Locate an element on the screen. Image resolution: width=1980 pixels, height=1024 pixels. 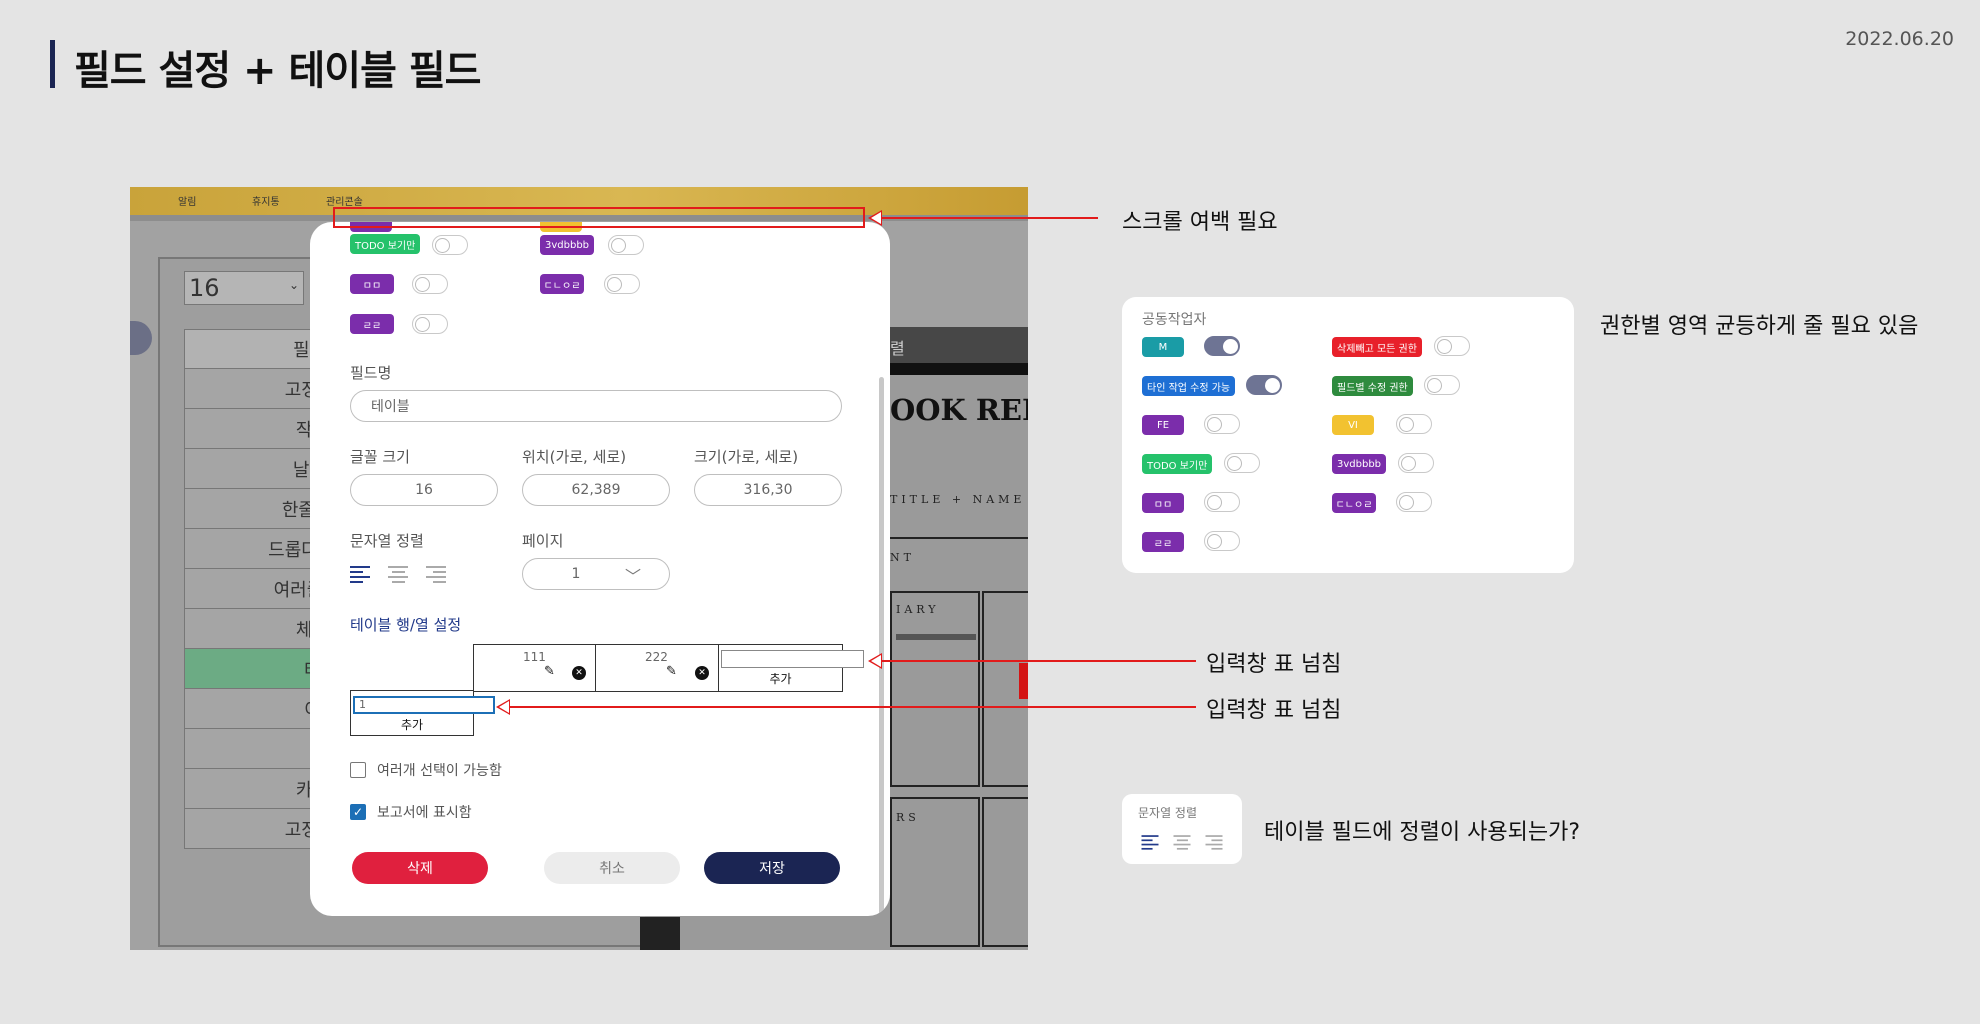
position-input: 62,389 is located at coordinates (596, 490).